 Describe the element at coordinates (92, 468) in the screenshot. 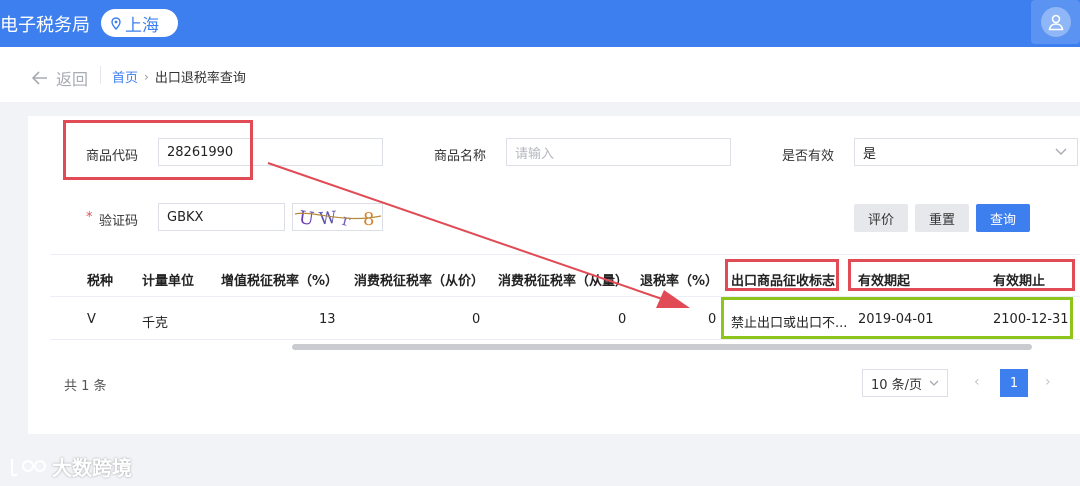

I see `watermark-text: 大数跨境` at that location.